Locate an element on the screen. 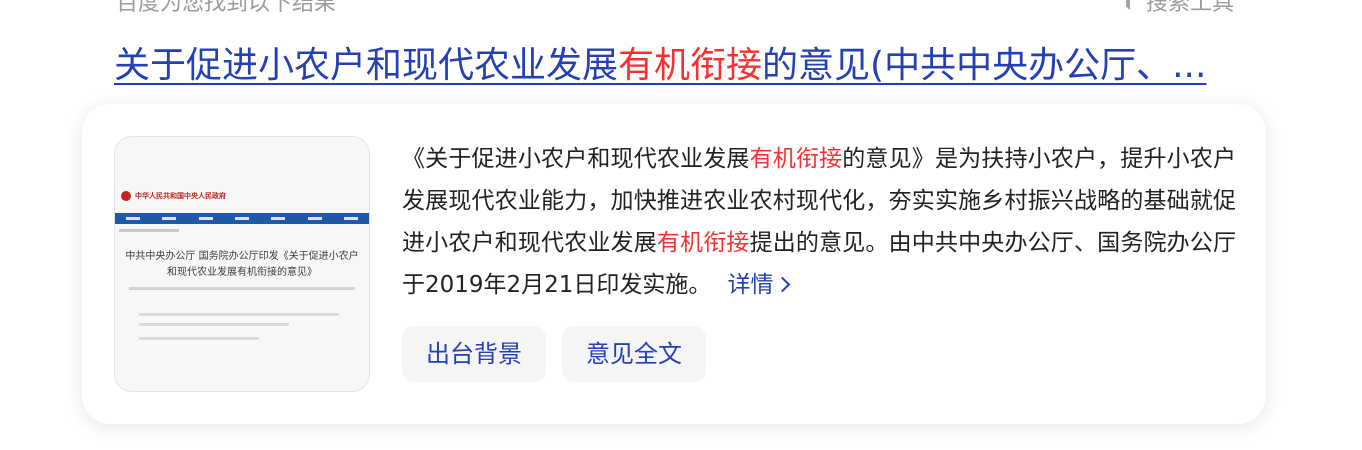 The height and width of the screenshot is (450, 1362). description-highlight-2: 有机衔接 is located at coordinates (703, 243).